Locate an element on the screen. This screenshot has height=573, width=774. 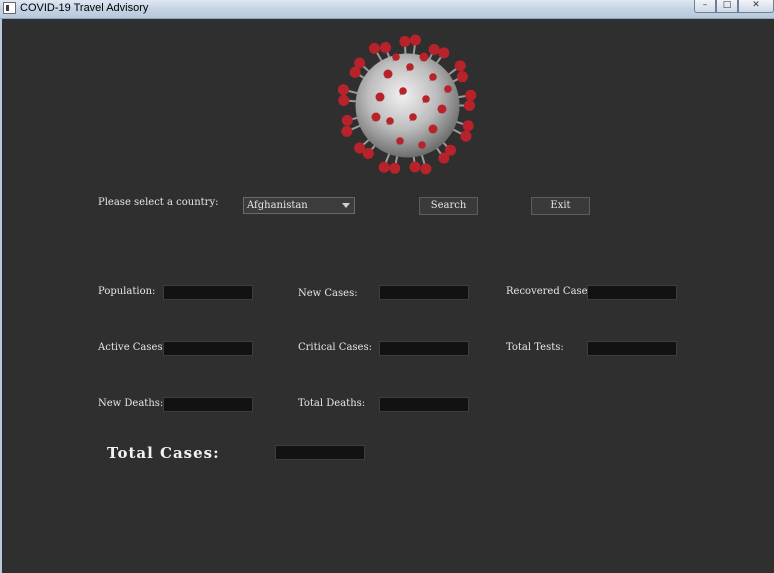
search-button: Search is located at coordinates (448, 206).